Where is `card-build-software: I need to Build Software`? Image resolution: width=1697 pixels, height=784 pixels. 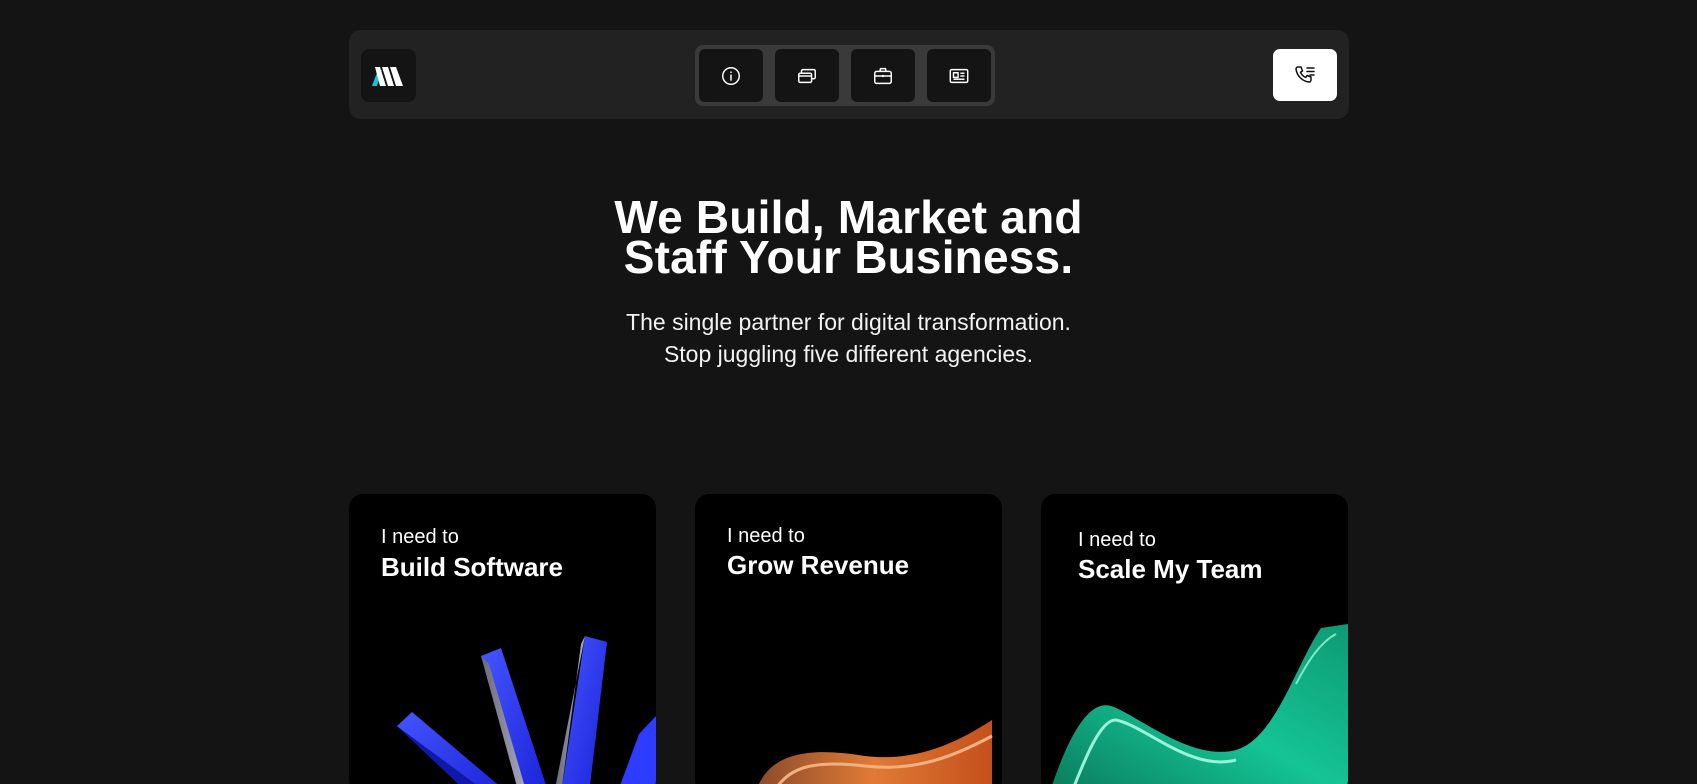
card-build-software: I need to Build Software is located at coordinates (502, 639).